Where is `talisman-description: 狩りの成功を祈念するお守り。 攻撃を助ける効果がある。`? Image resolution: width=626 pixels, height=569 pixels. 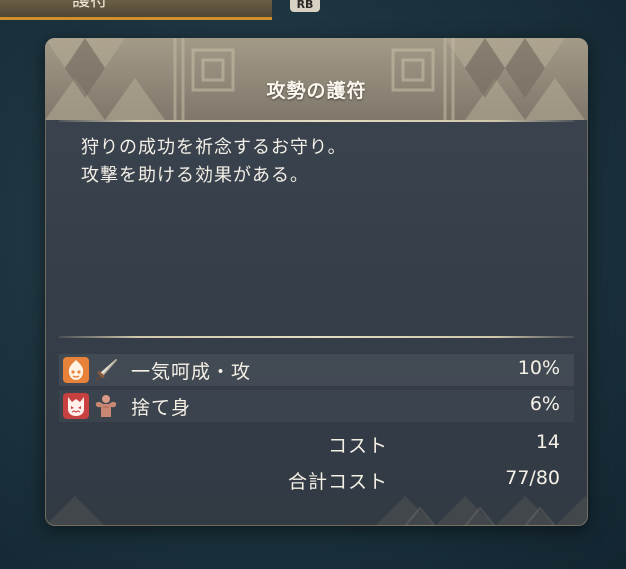
talisman-description: 狩りの成功を祈念するお守り。 攻撃を助ける効果がある。 is located at coordinates (321, 162).